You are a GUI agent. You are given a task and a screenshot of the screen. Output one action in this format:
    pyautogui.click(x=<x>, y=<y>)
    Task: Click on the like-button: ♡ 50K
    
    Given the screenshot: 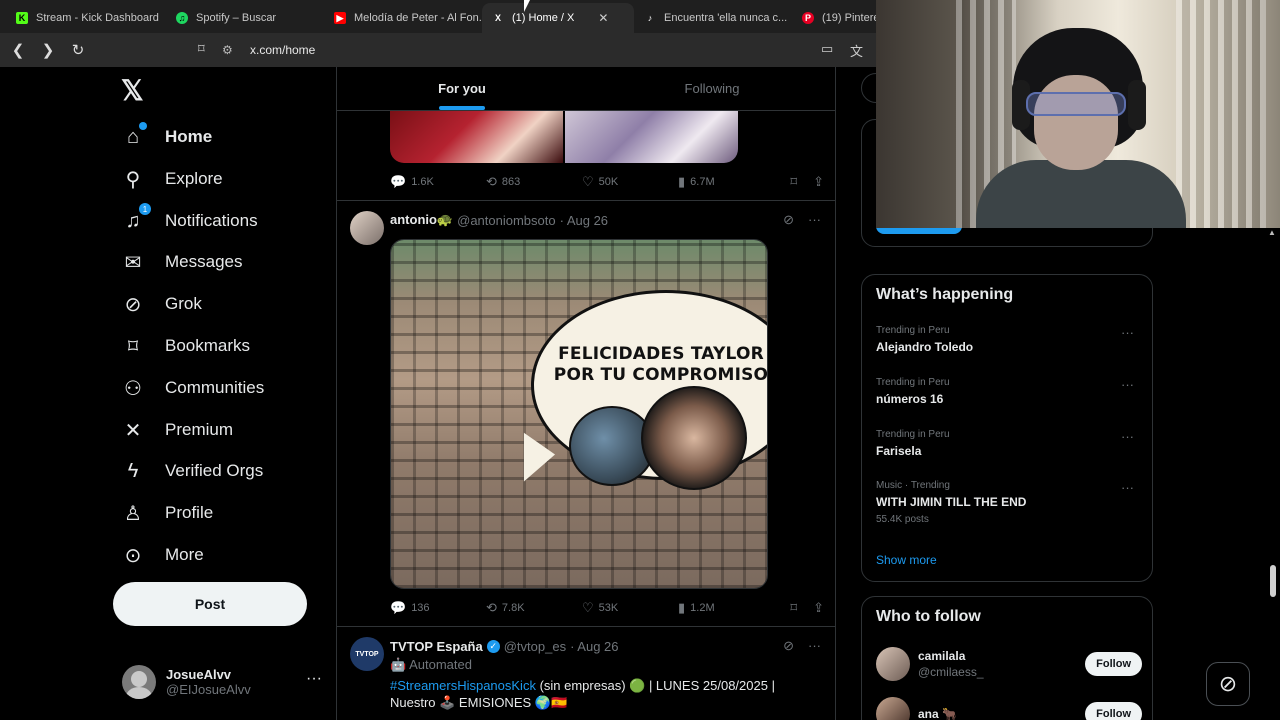 What is the action you would take?
    pyautogui.click(x=630, y=182)
    